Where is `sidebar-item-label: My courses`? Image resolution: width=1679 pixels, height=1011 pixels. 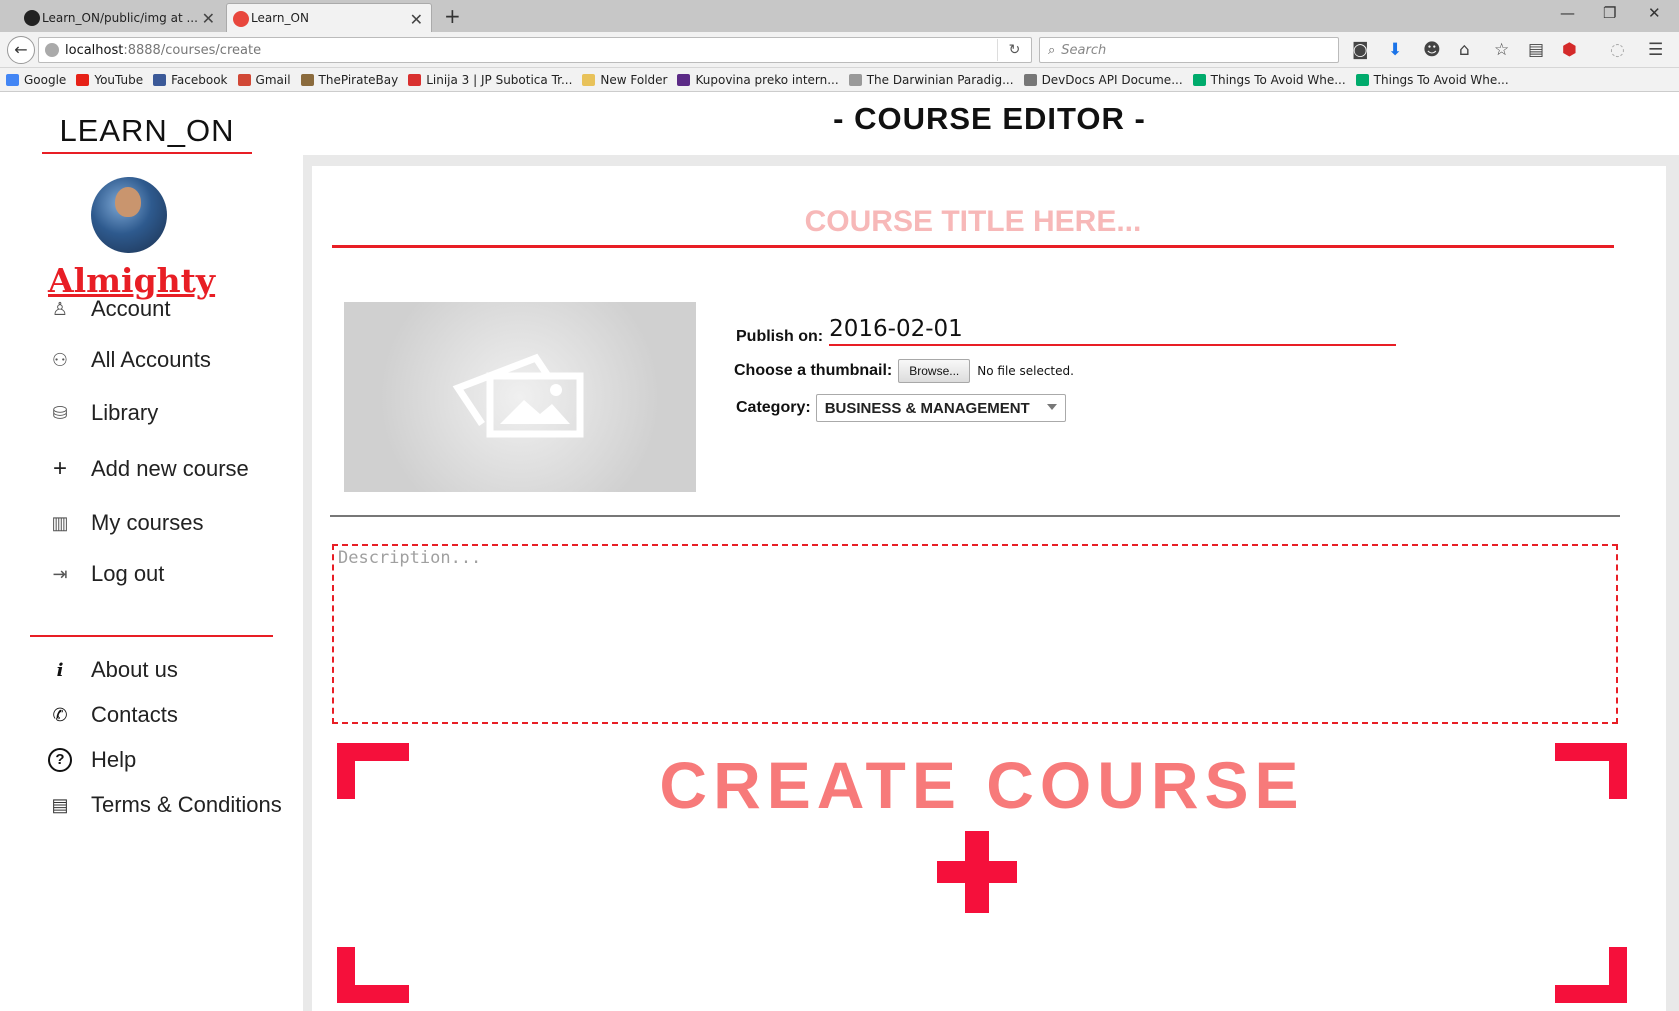
sidebar-item-label: My courses is located at coordinates (147, 522).